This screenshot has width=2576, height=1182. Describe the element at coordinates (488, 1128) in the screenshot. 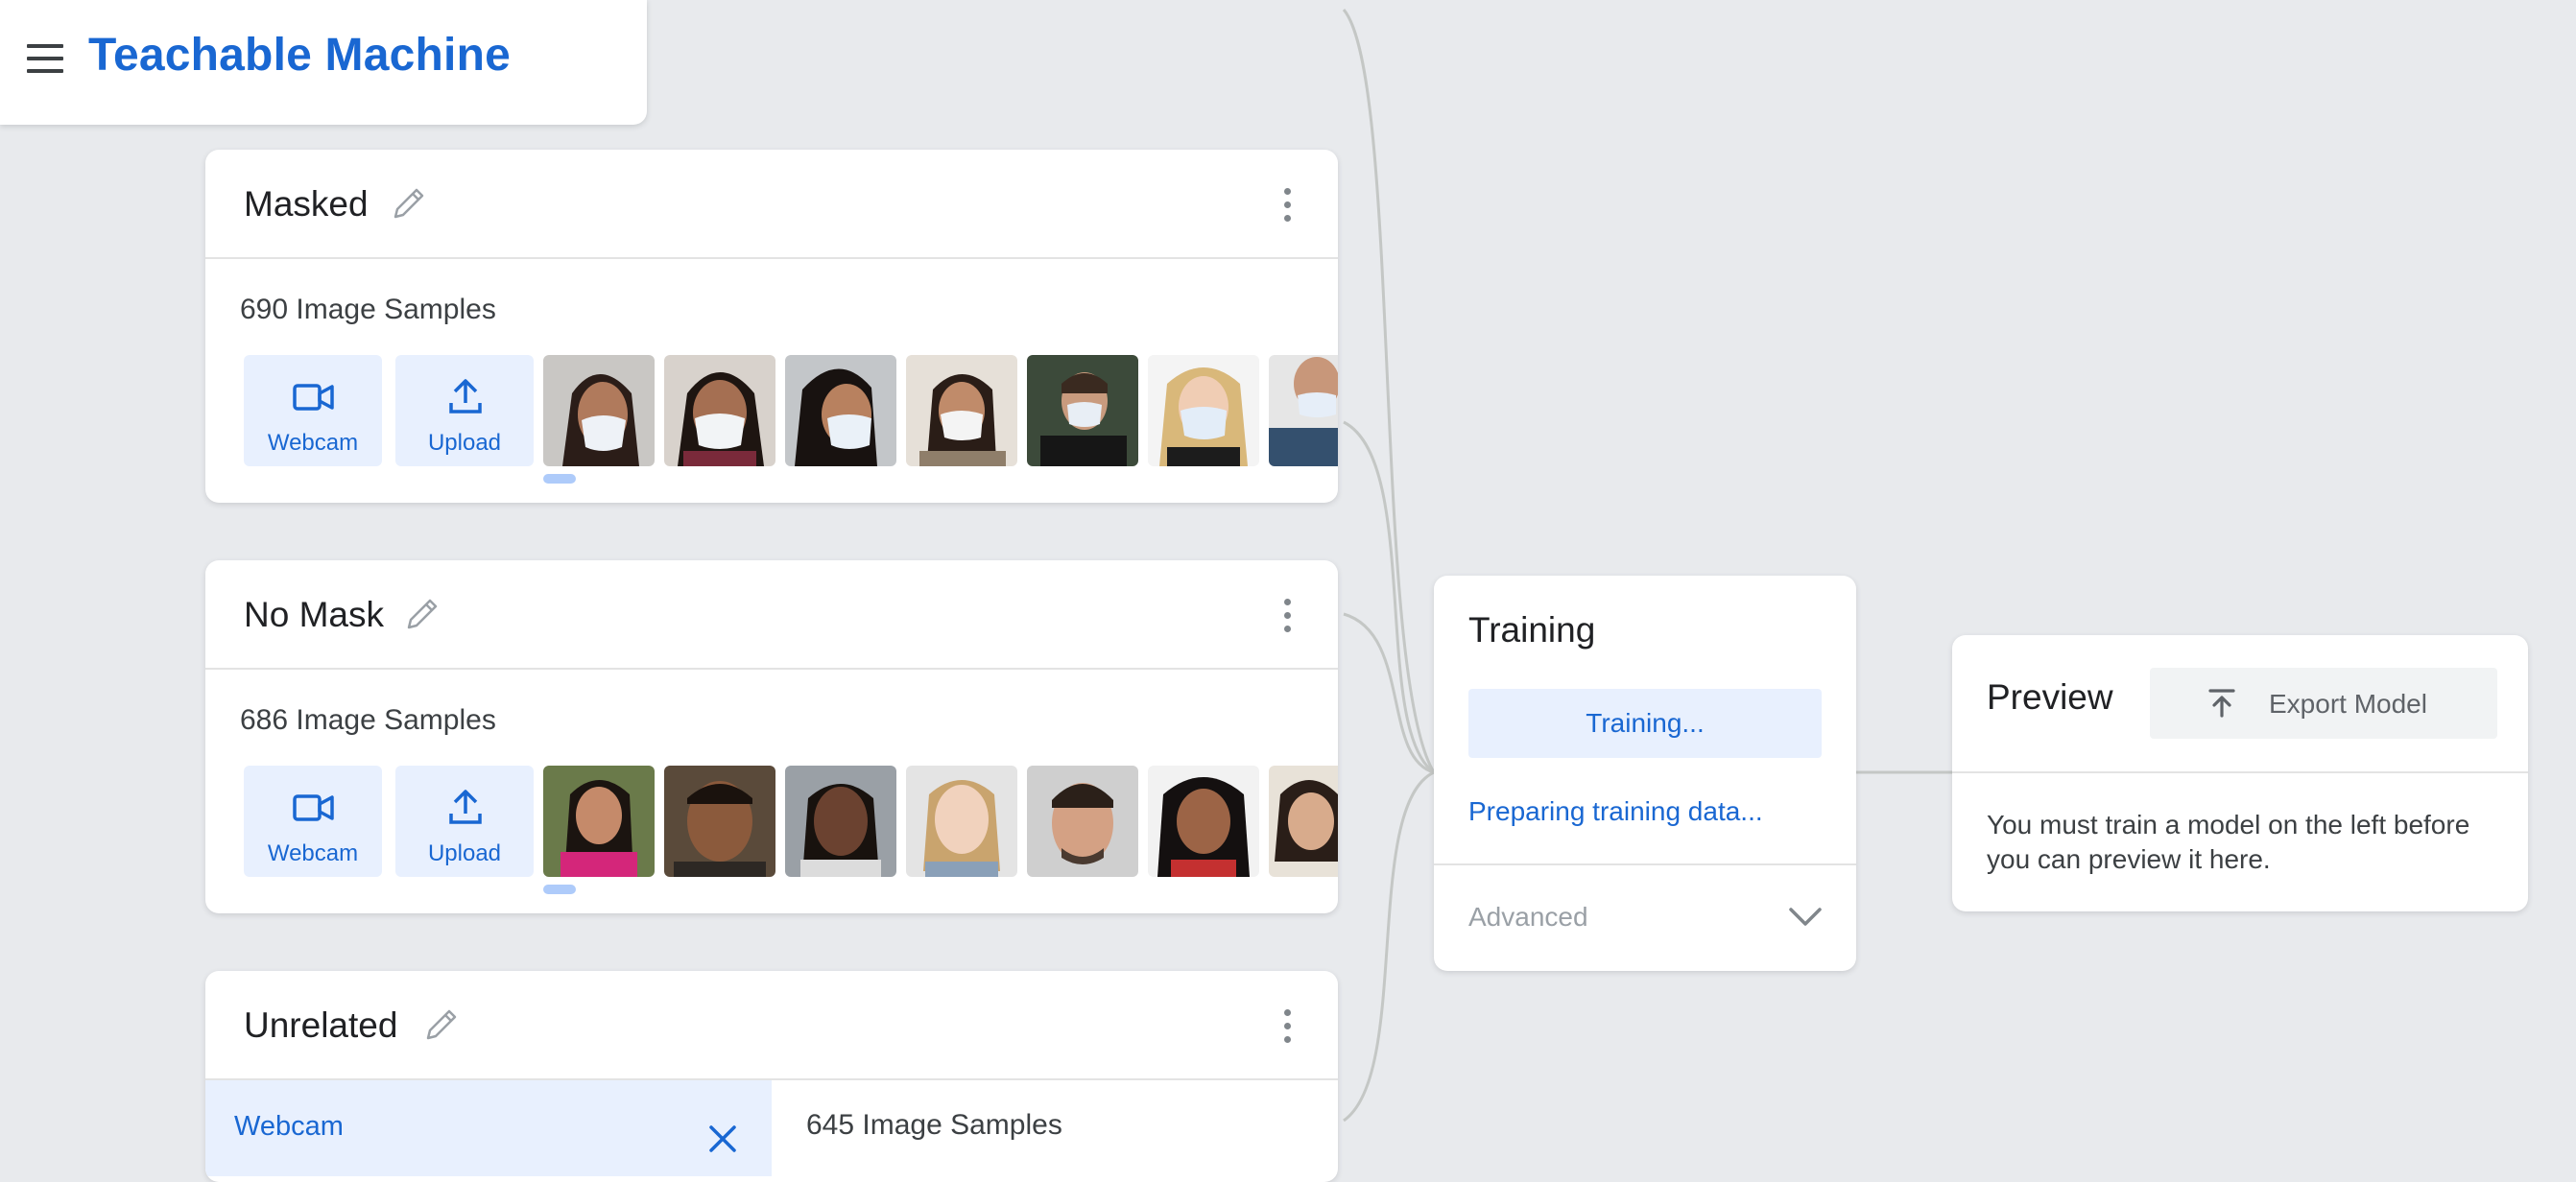

I see `webcam-panel: Webcam` at that location.